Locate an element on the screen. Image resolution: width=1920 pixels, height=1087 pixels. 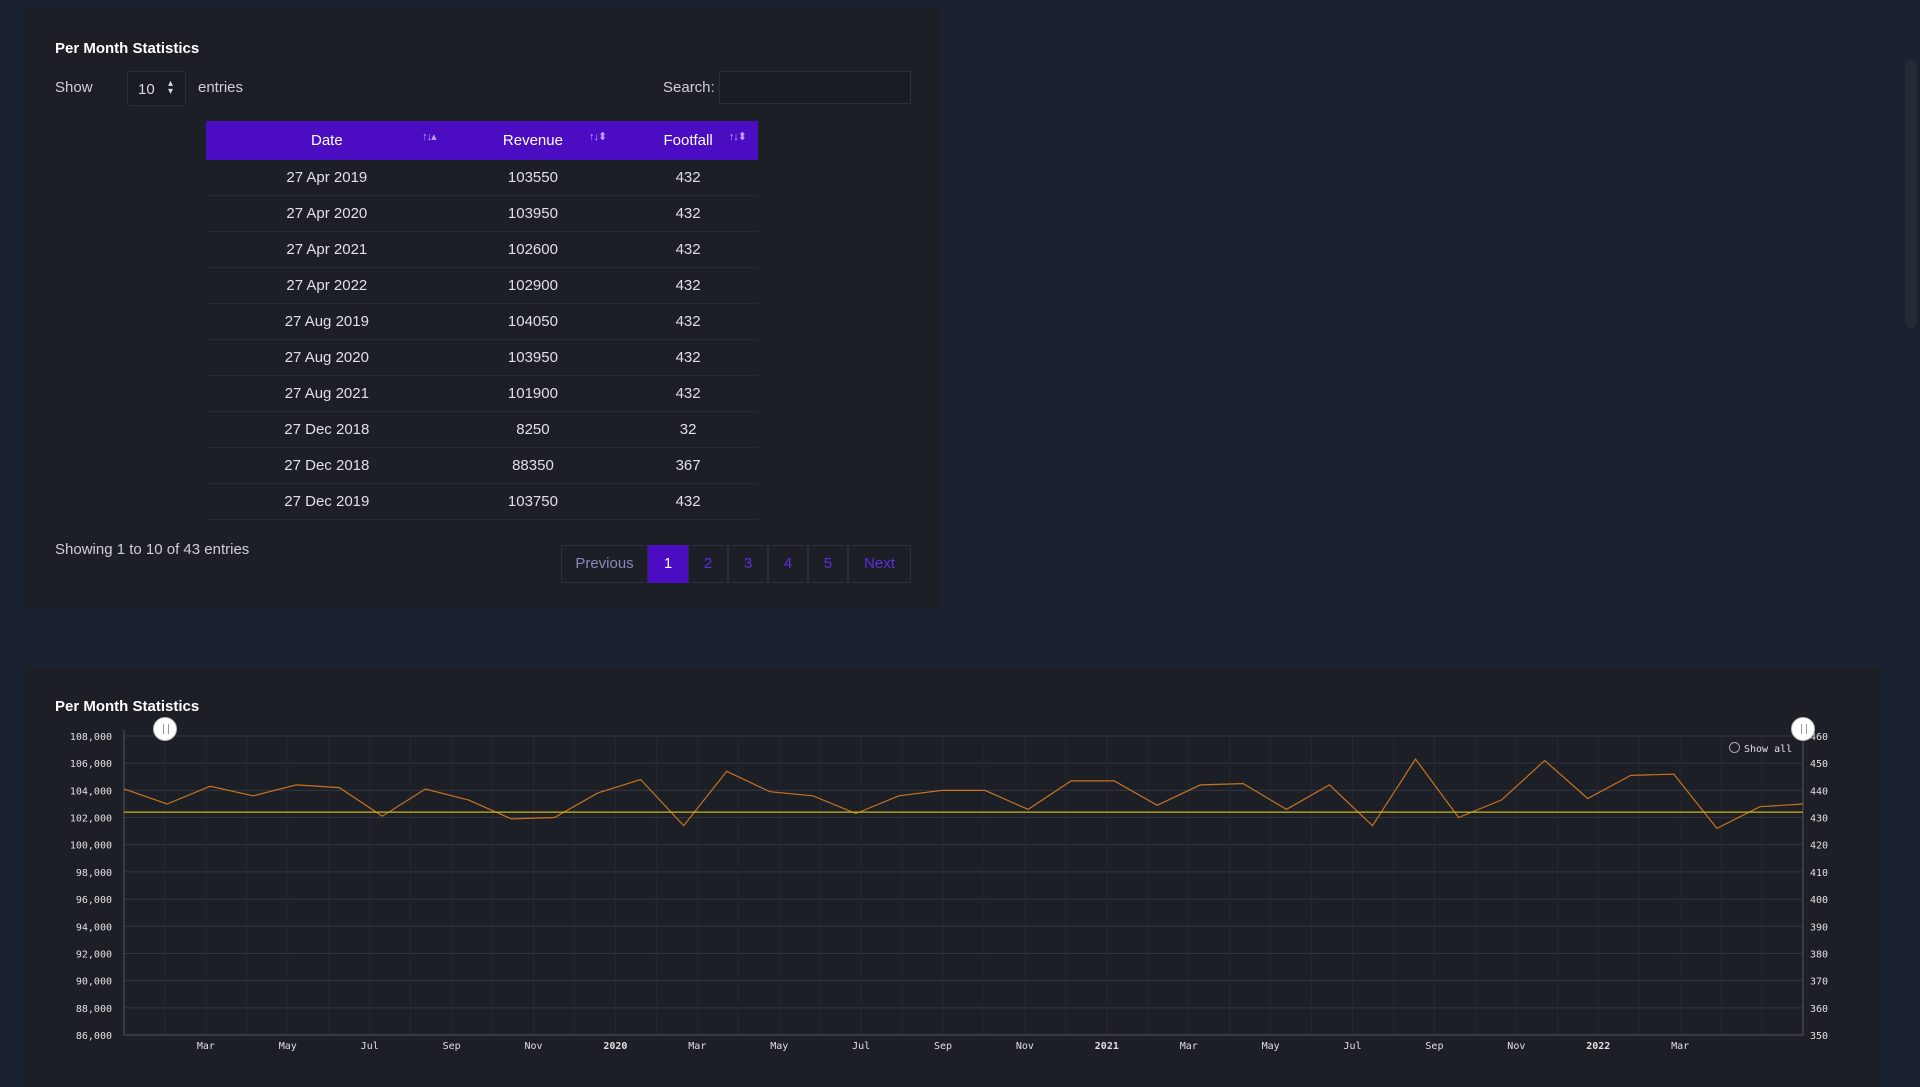
range-end-handle is located at coordinates (1803, 729).